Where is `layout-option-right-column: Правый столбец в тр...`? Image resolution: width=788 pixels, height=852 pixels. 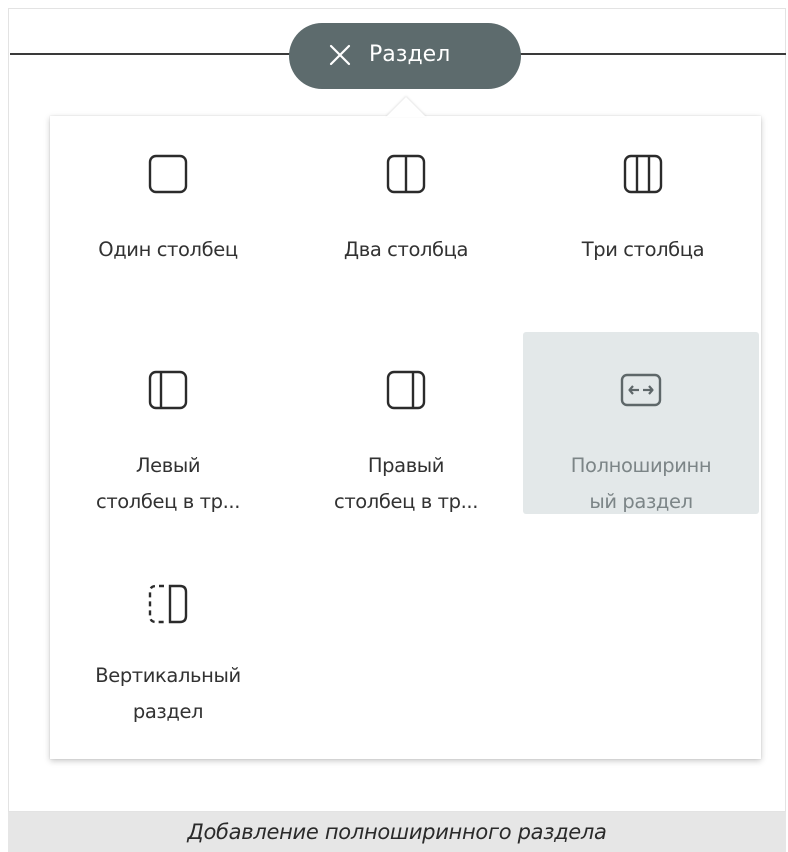
layout-option-right-column: Правый столбец в тр... is located at coordinates (406, 437).